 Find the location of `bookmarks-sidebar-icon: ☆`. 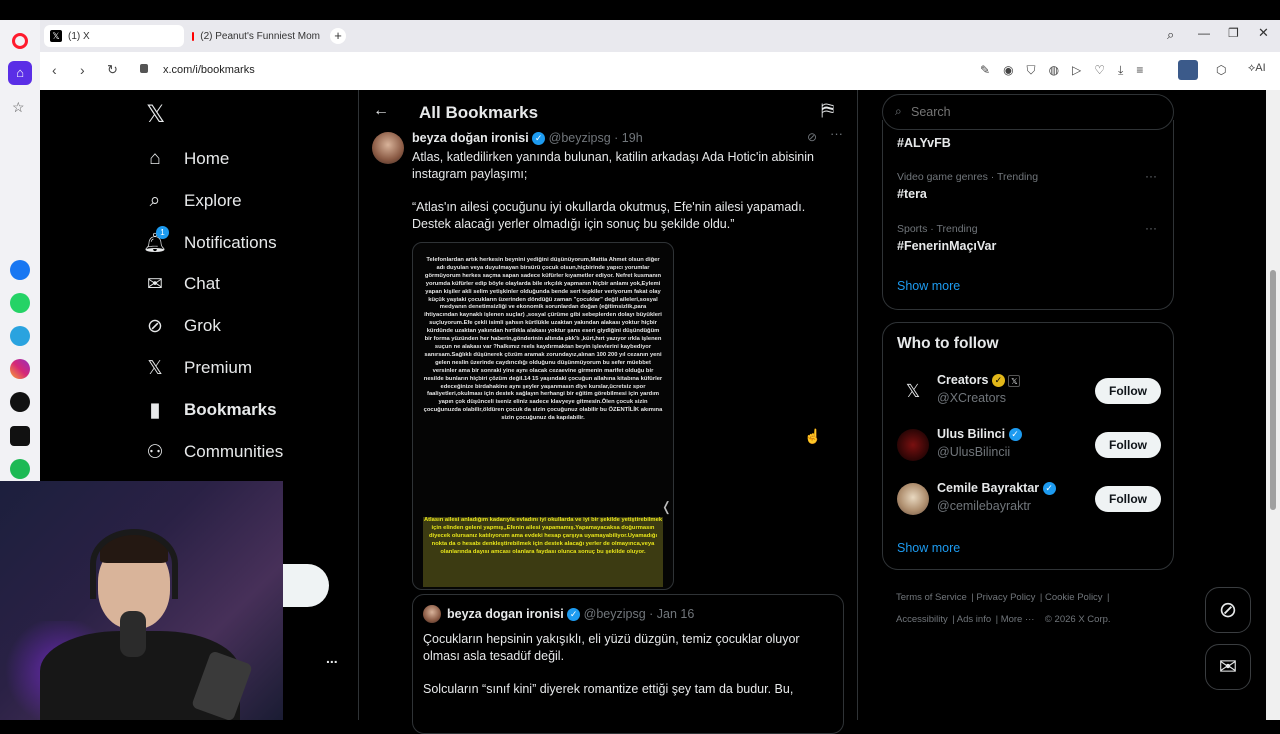

bookmarks-sidebar-icon: ☆ is located at coordinates (18, 107).